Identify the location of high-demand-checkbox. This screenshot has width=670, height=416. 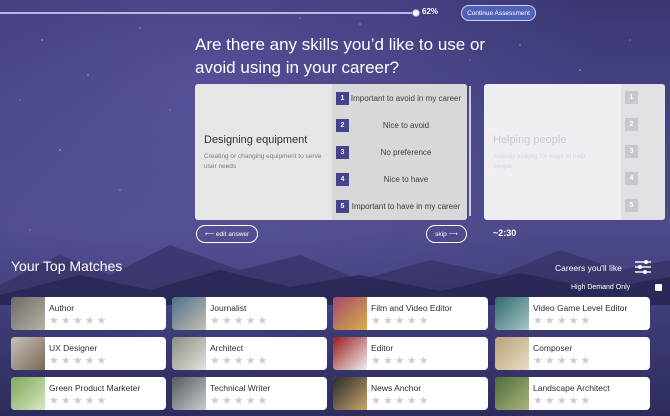
(658, 287).